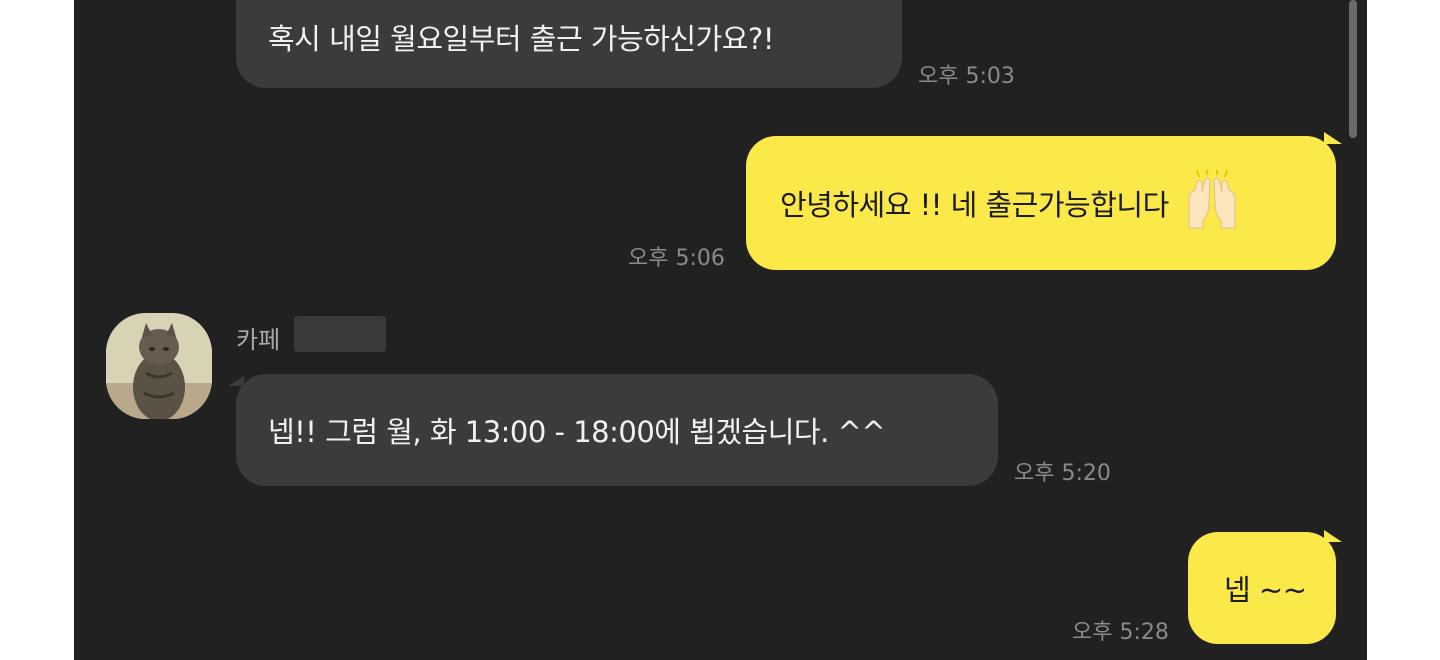  I want to click on redacted-name, so click(340, 334).